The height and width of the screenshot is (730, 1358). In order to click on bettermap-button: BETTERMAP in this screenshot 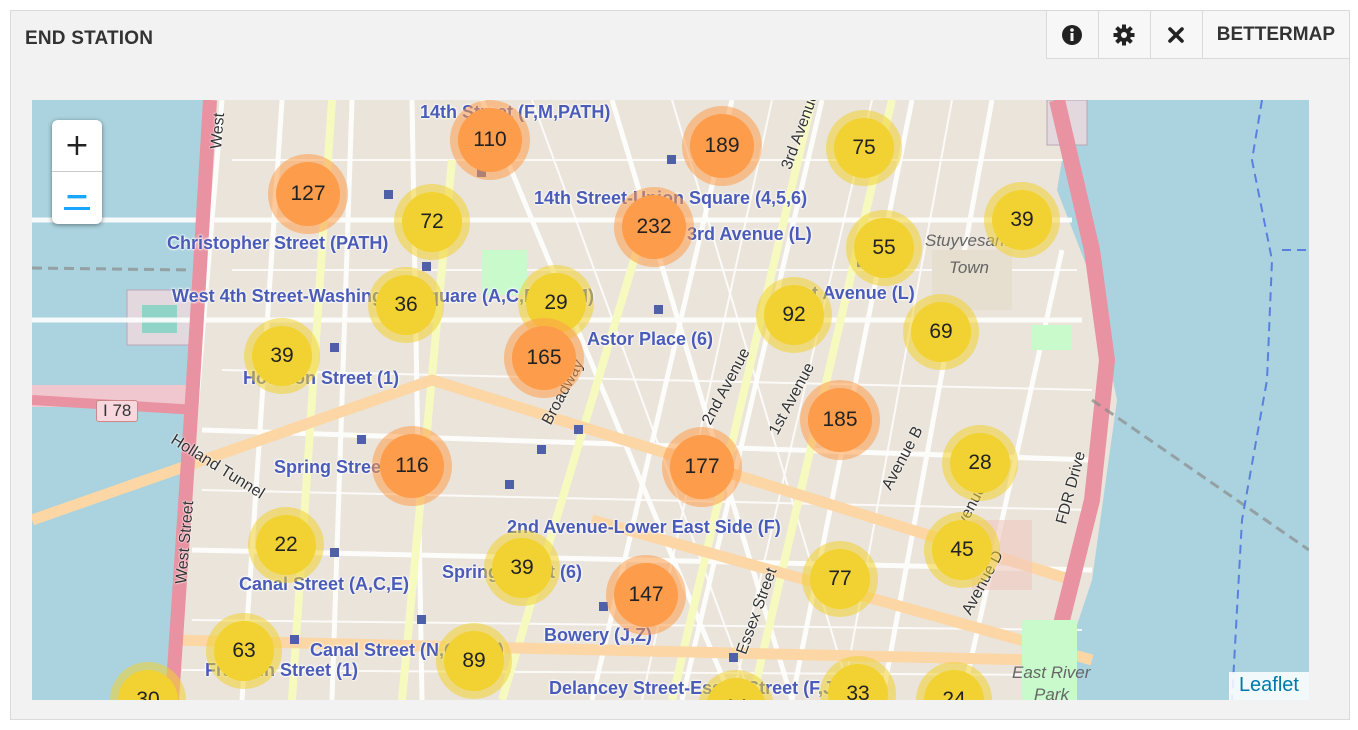, I will do `click(1275, 35)`.